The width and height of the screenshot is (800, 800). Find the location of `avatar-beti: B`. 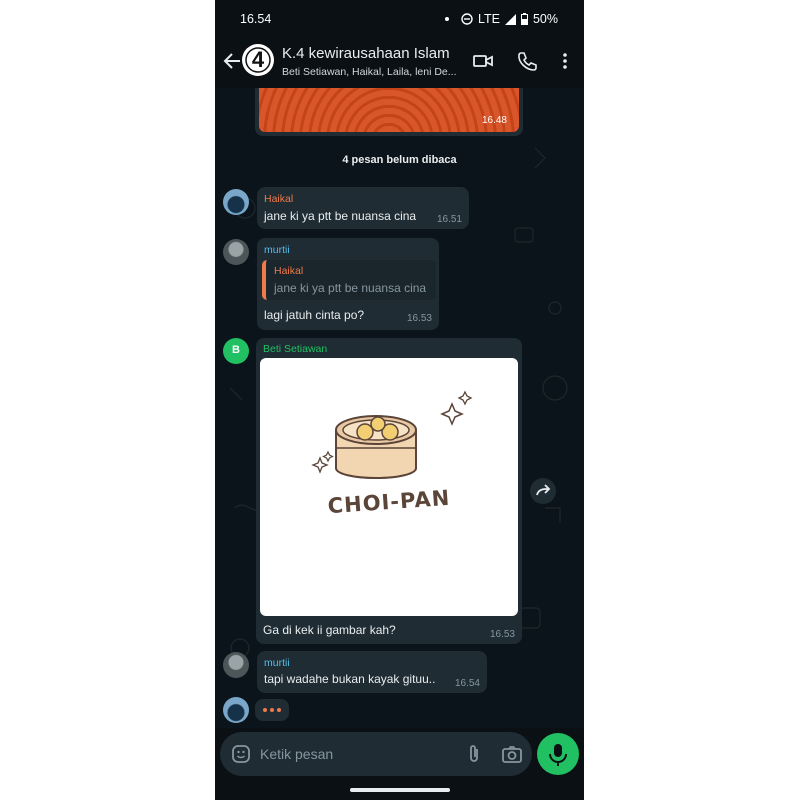

avatar-beti: B is located at coordinates (236, 351).